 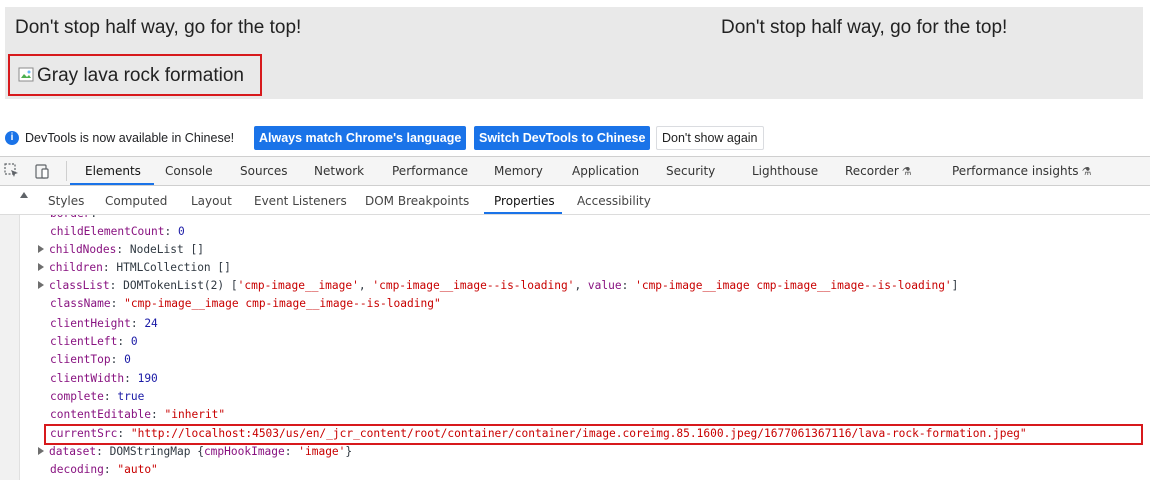 What do you see at coordinates (151, 323) in the screenshot?
I see `property-value: 24` at bounding box center [151, 323].